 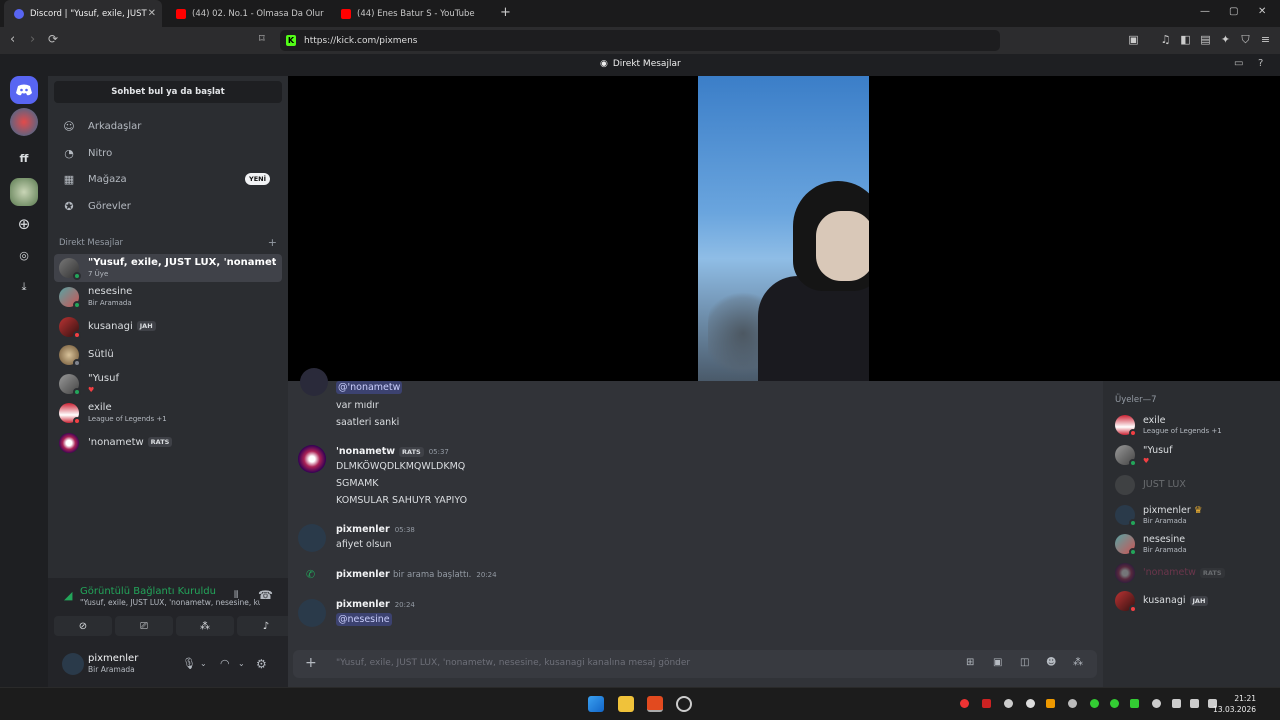 I want to click on youtube-favicon-icon, so click(x=346, y=13).